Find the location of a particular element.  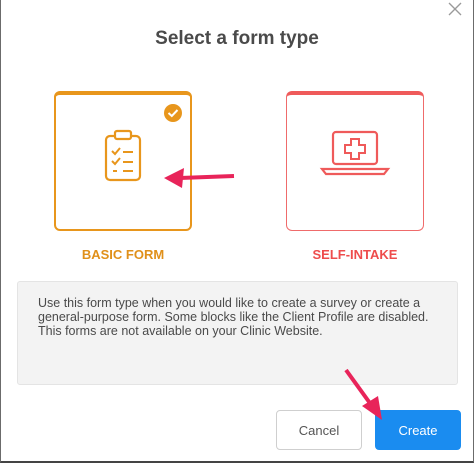

create-button: Create is located at coordinates (418, 430).